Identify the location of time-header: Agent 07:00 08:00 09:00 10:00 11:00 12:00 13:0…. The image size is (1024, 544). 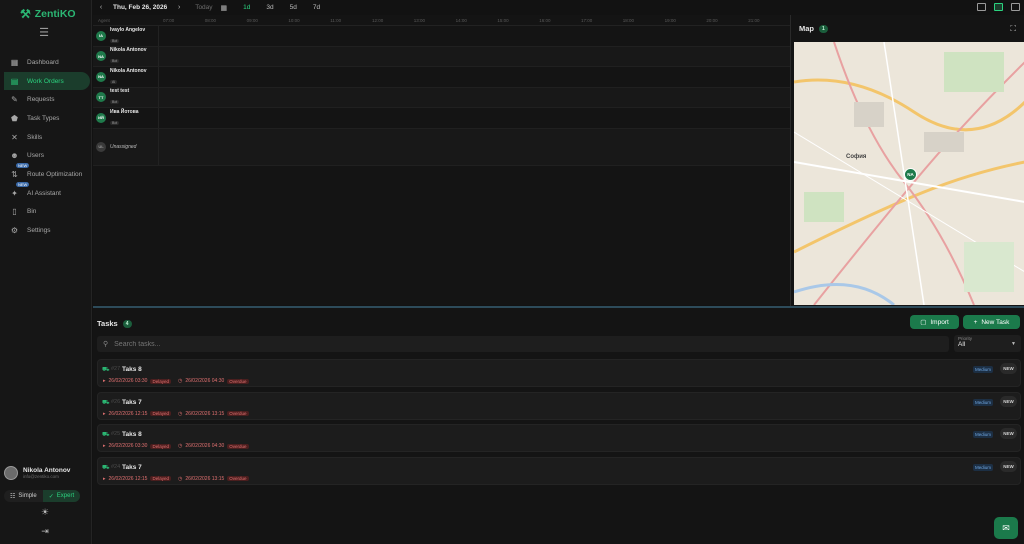
(441, 20).